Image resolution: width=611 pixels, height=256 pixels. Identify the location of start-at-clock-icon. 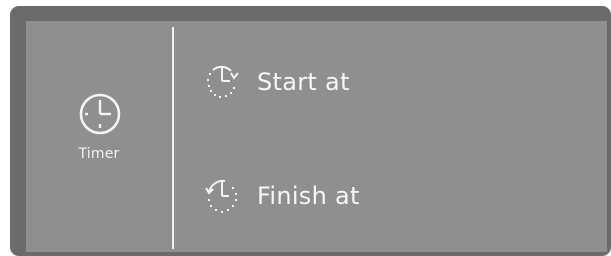
(223, 81).